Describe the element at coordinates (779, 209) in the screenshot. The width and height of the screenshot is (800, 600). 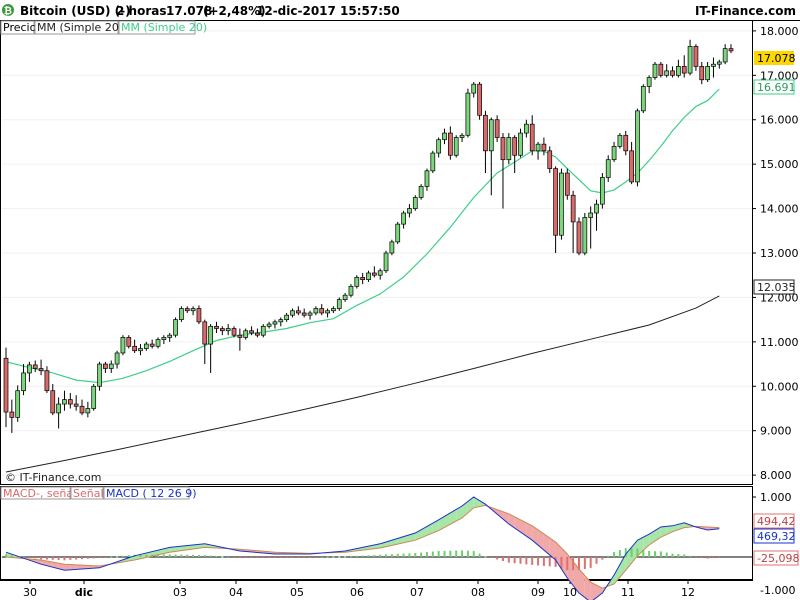
I see `price-tick-label: 14.000` at that location.